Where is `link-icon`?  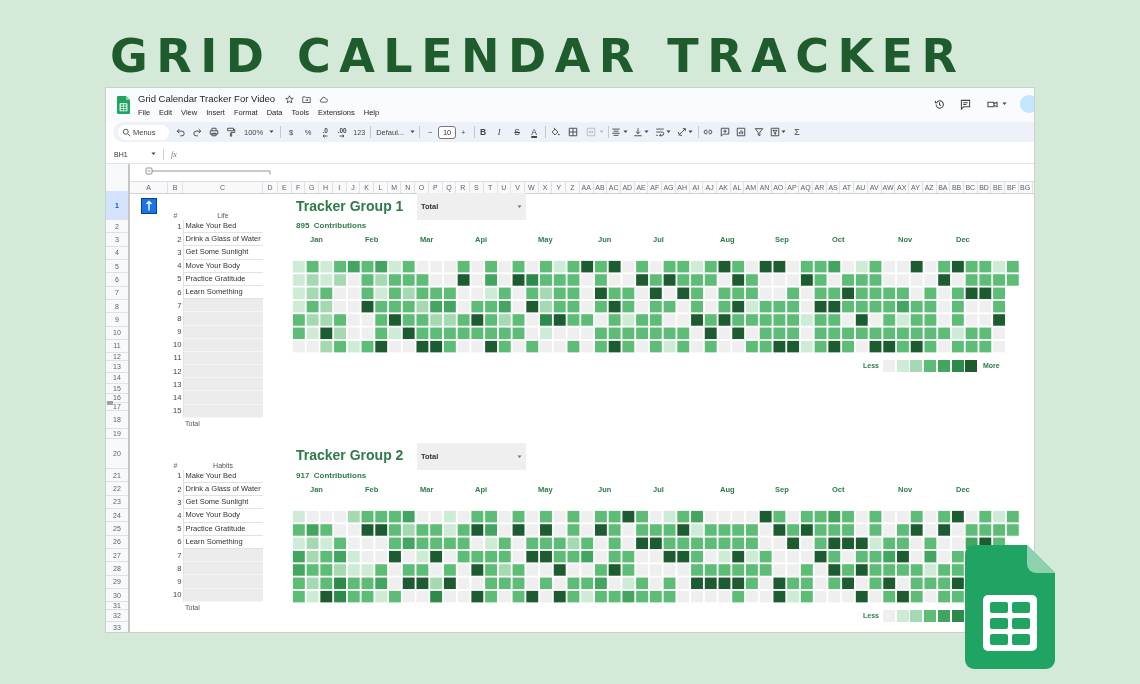
link-icon is located at coordinates (708, 132).